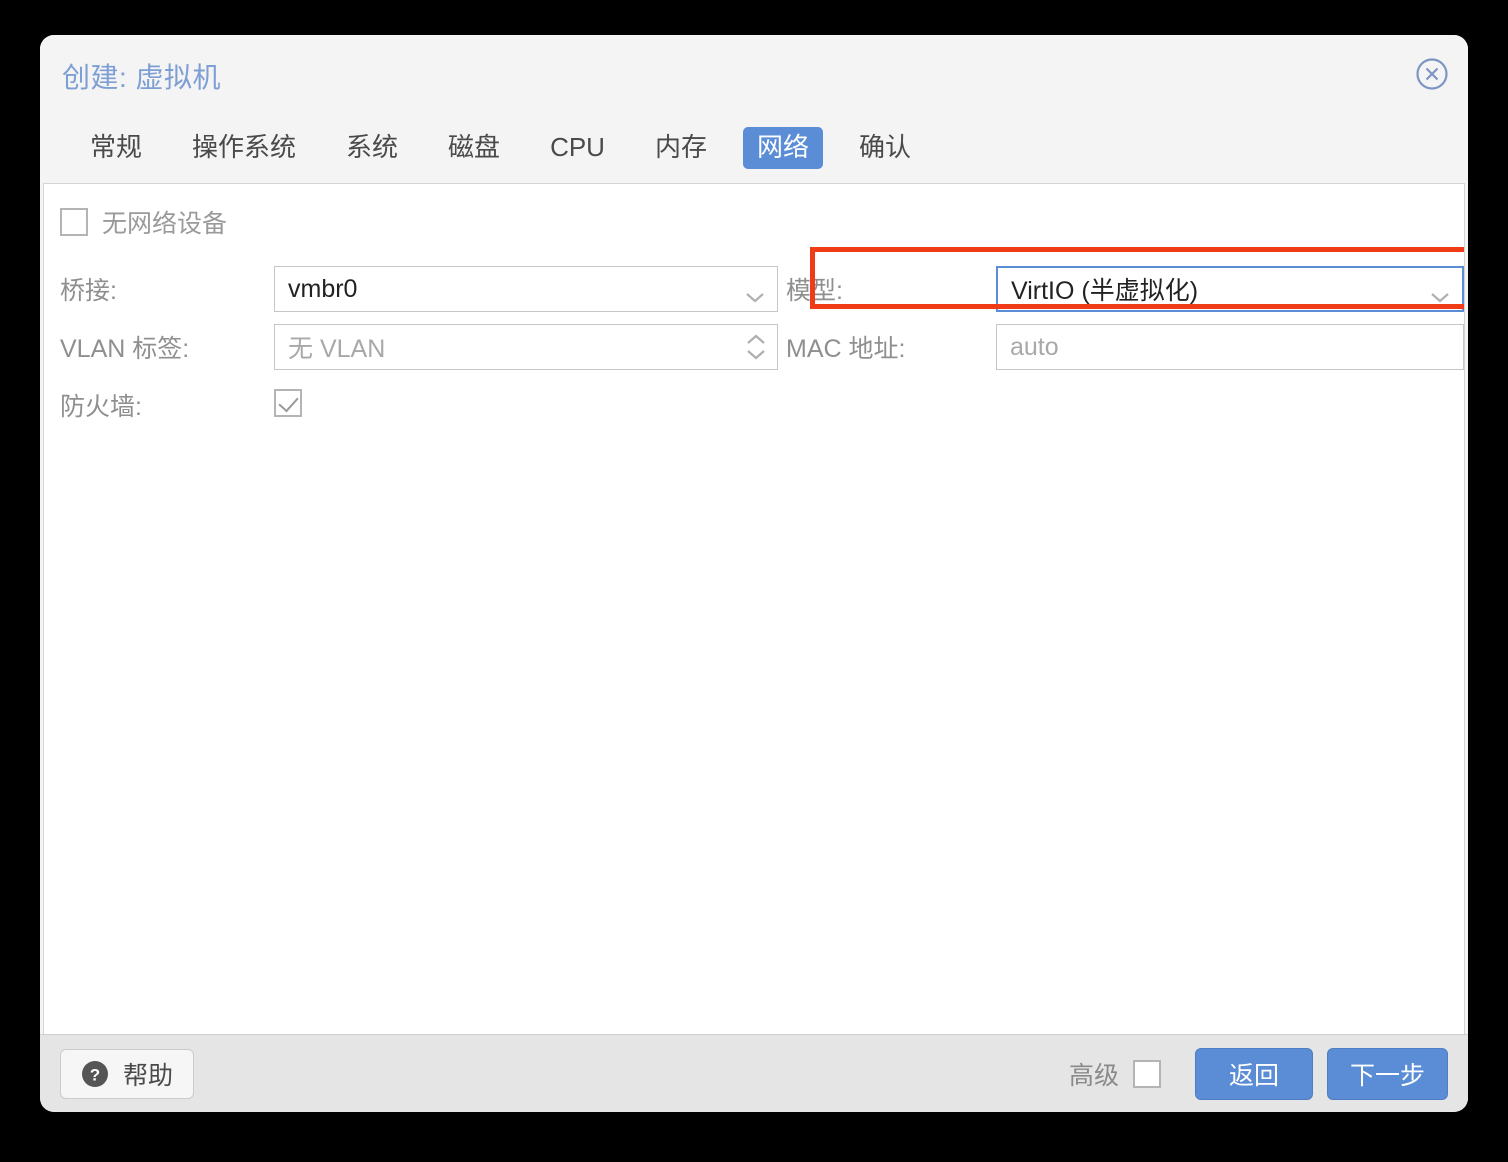 This screenshot has width=1508, height=1162. I want to click on mac-address-placeholder: auto, so click(1034, 346).